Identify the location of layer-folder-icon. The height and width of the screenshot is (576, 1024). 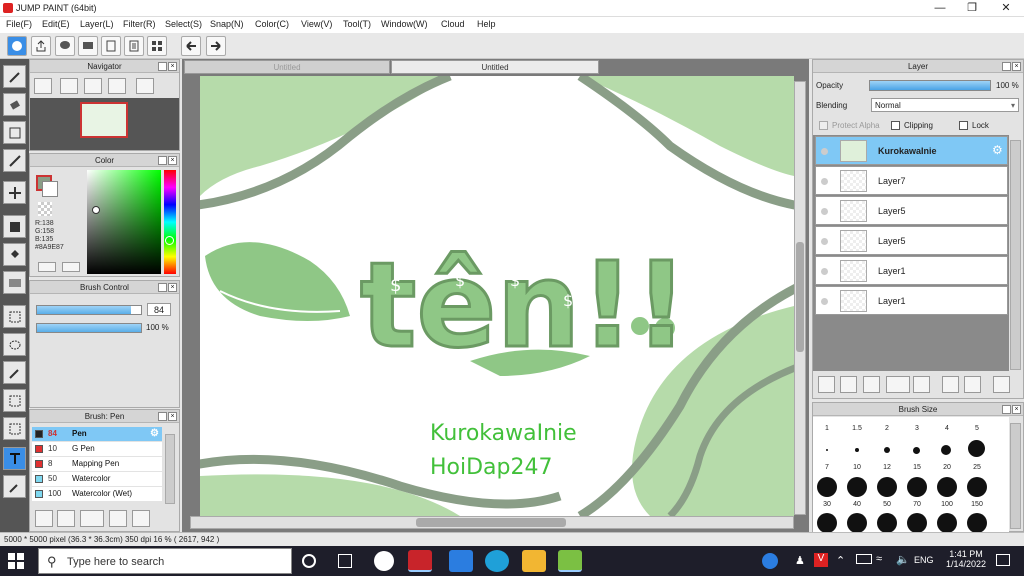
(921, 384).